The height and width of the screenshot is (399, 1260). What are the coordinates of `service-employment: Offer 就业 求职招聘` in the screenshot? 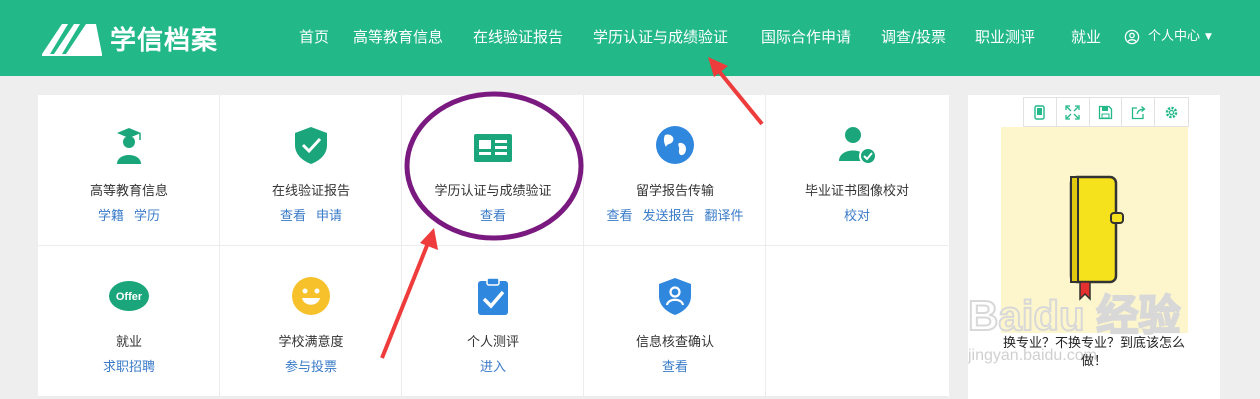 It's located at (129, 321).